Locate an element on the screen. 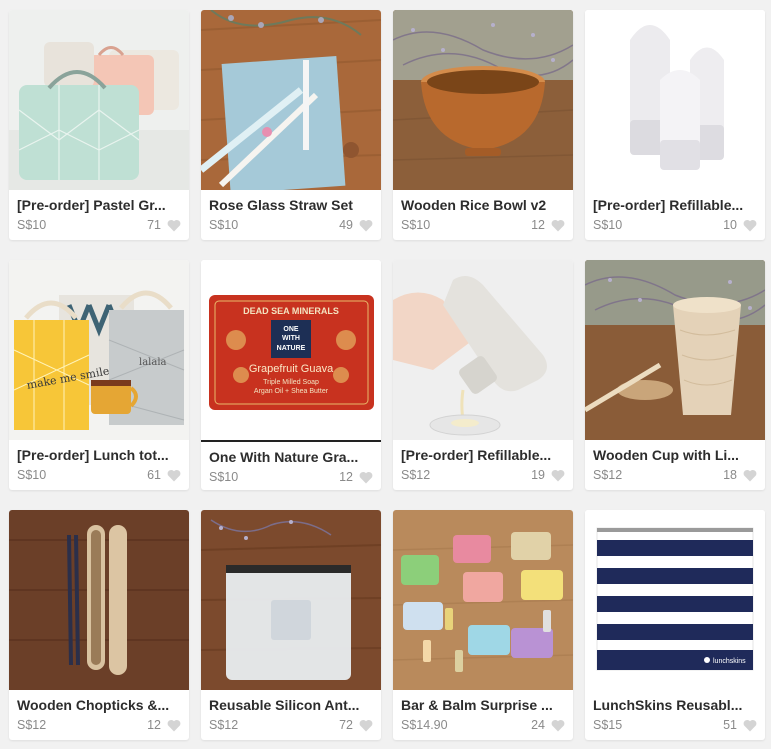 The image size is (771, 749). product-card: Reusable Silicon Ant... S$12 72 is located at coordinates (291, 625).